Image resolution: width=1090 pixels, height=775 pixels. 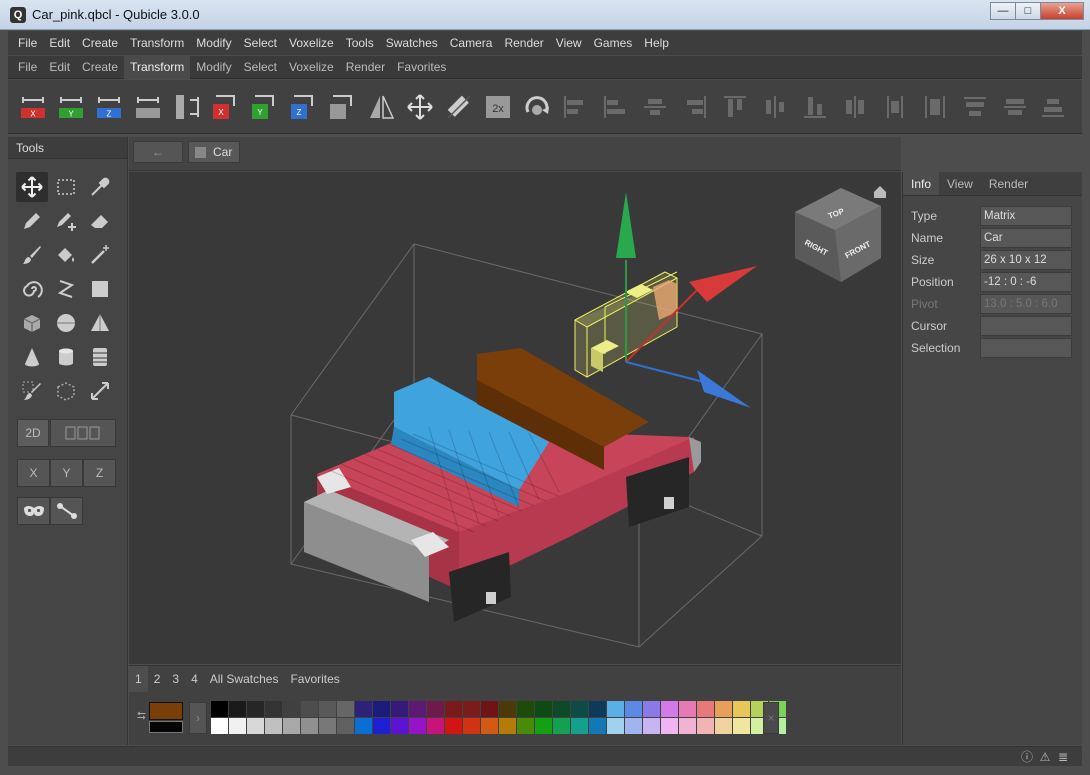 I want to click on menu-swatches: Swatches, so click(x=412, y=43).